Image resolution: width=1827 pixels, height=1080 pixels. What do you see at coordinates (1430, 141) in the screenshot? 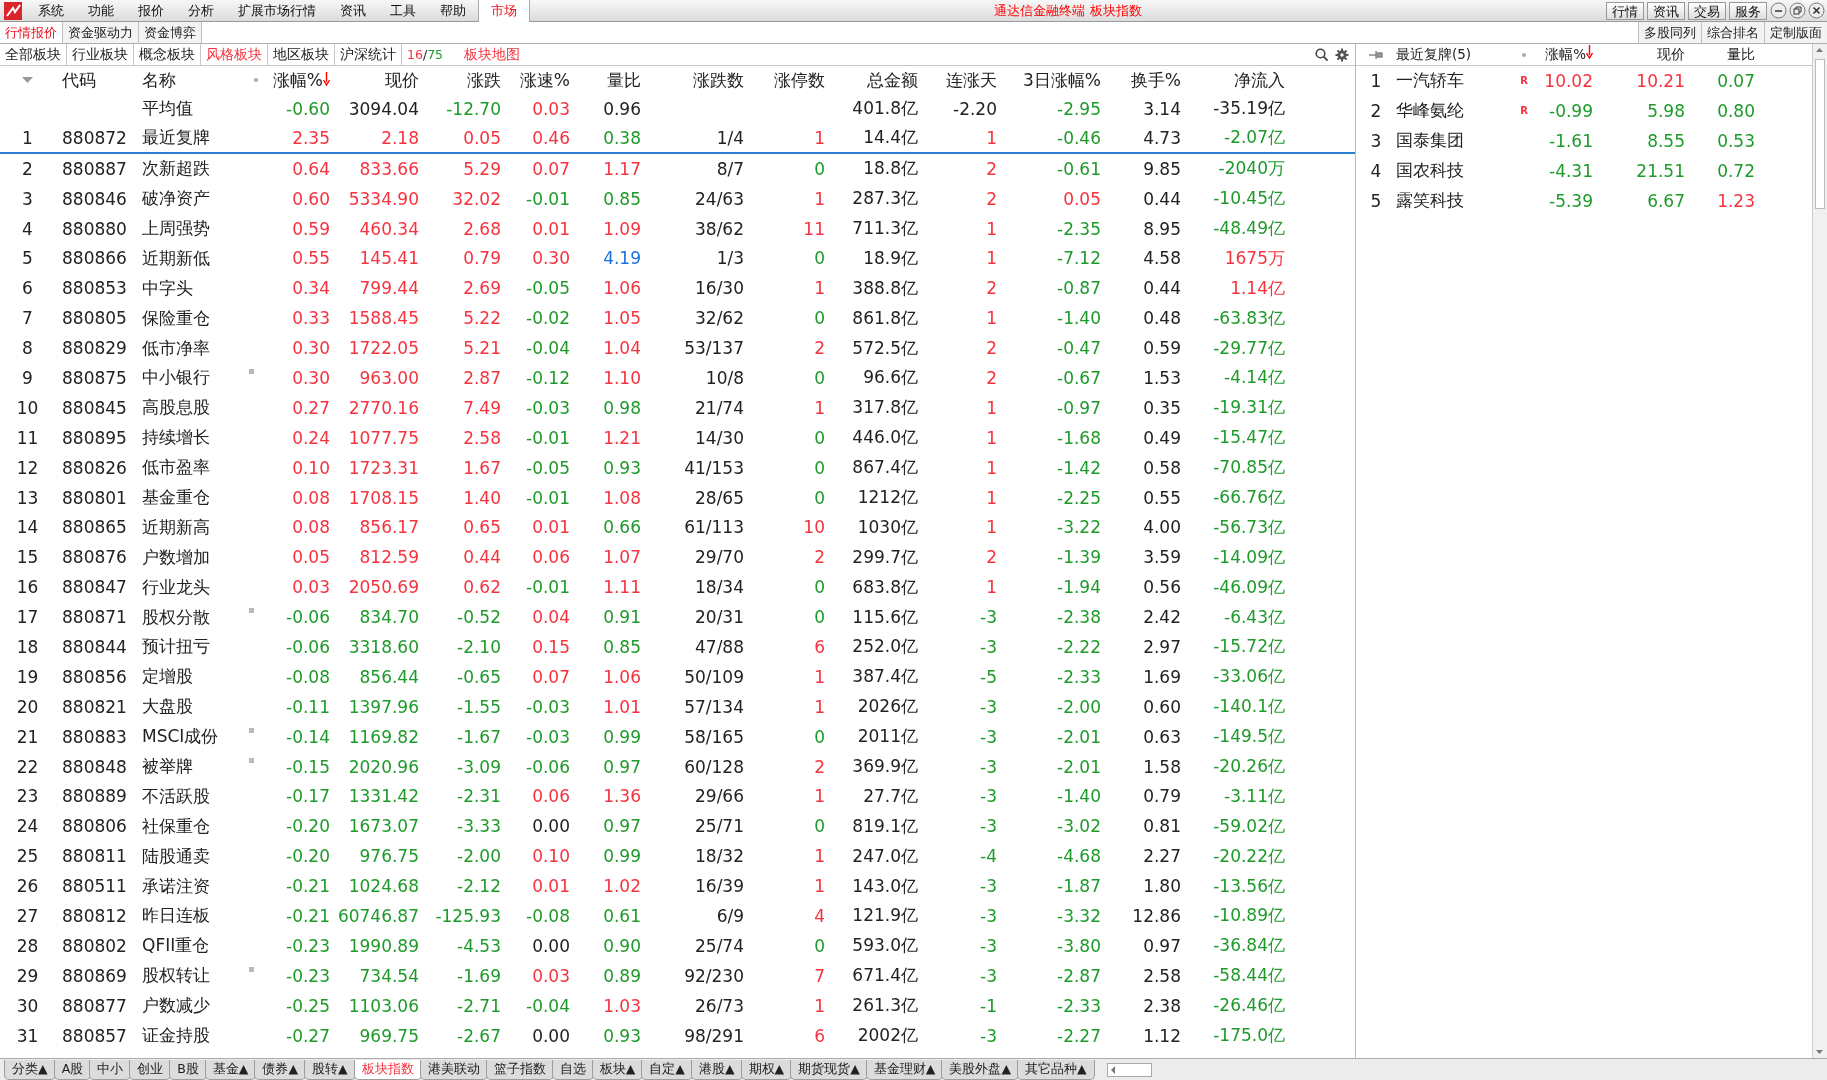
I see `stock-name: 国泰集团` at bounding box center [1430, 141].